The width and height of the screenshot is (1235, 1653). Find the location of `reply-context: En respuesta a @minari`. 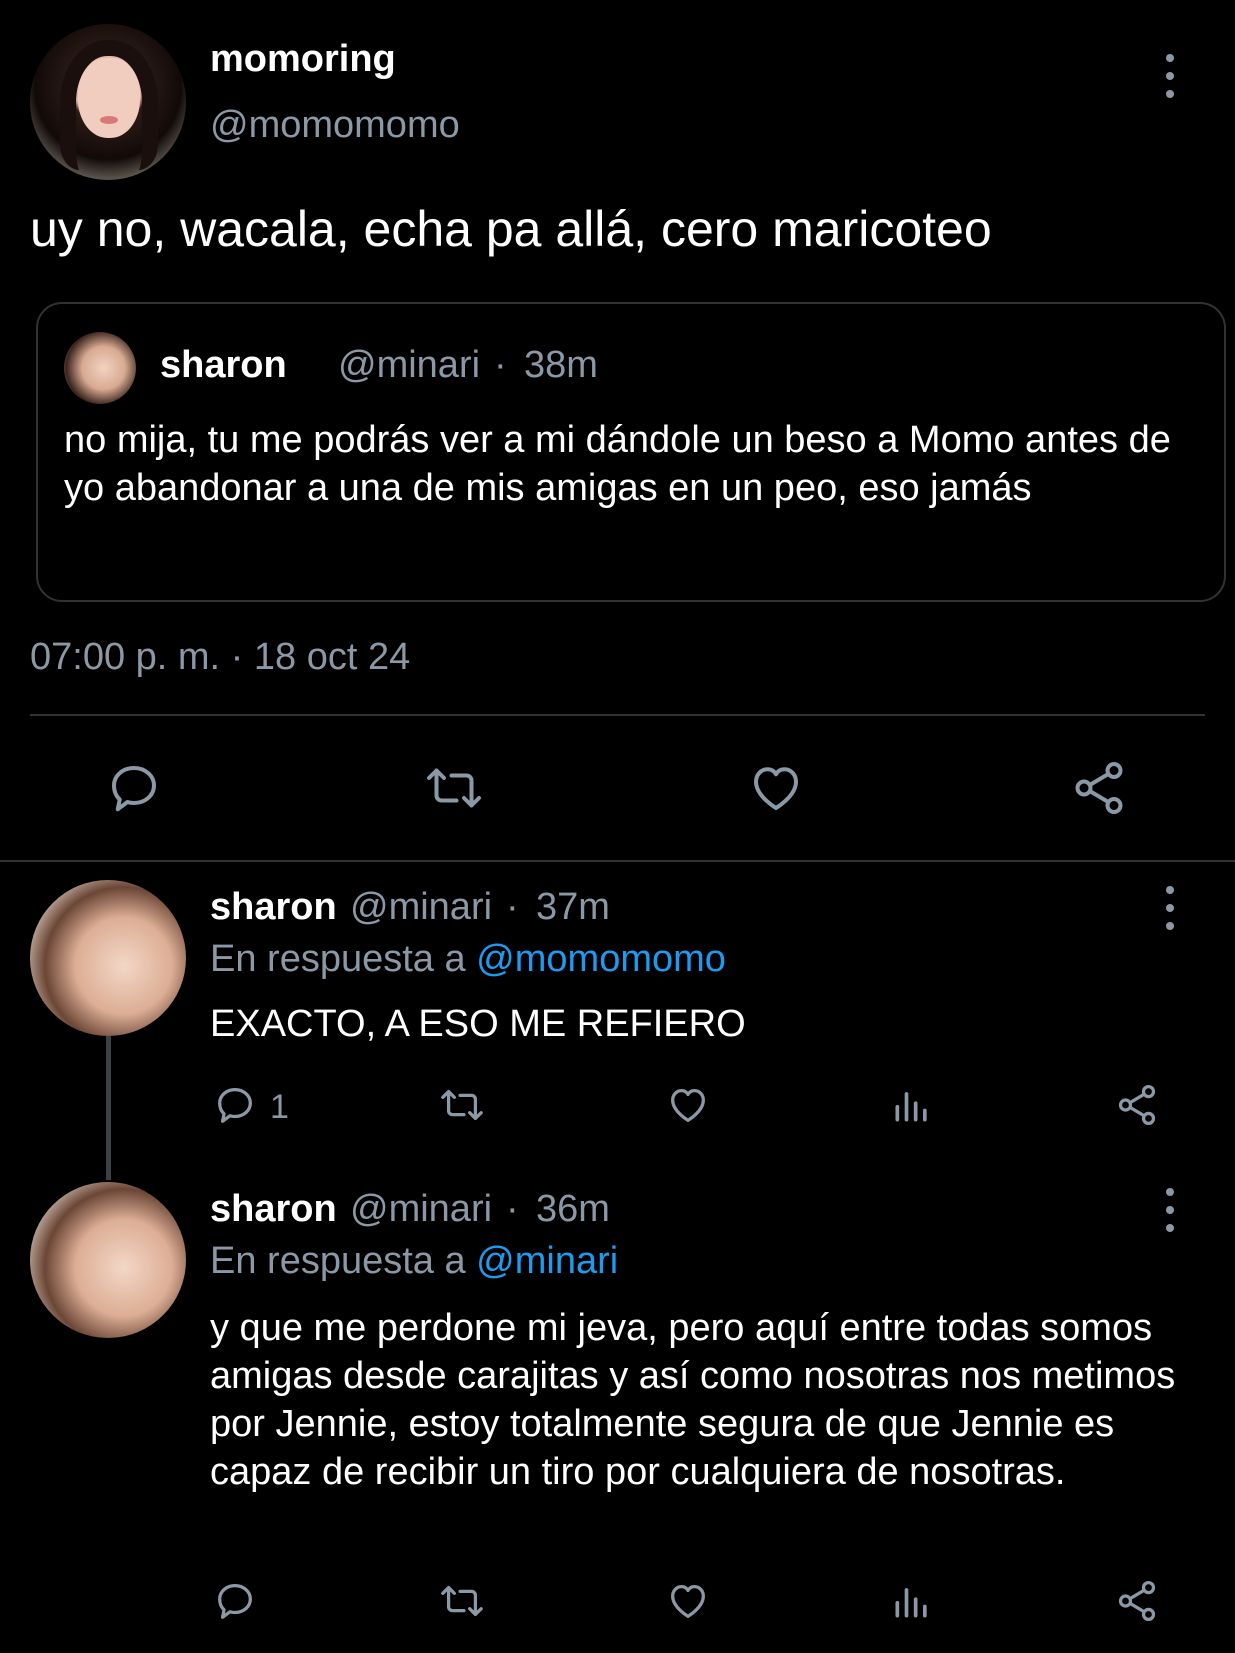

reply-context: En respuesta a @minari is located at coordinates (414, 1261).